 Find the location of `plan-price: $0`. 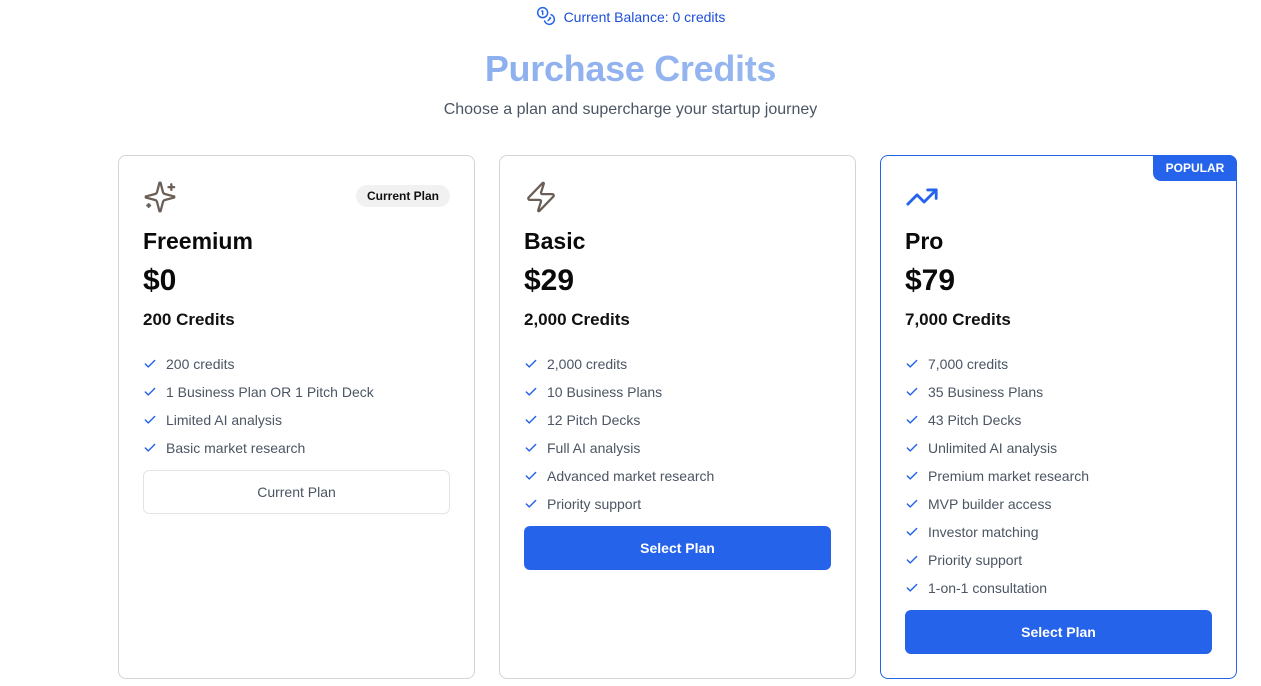

plan-price: $0 is located at coordinates (160, 280).